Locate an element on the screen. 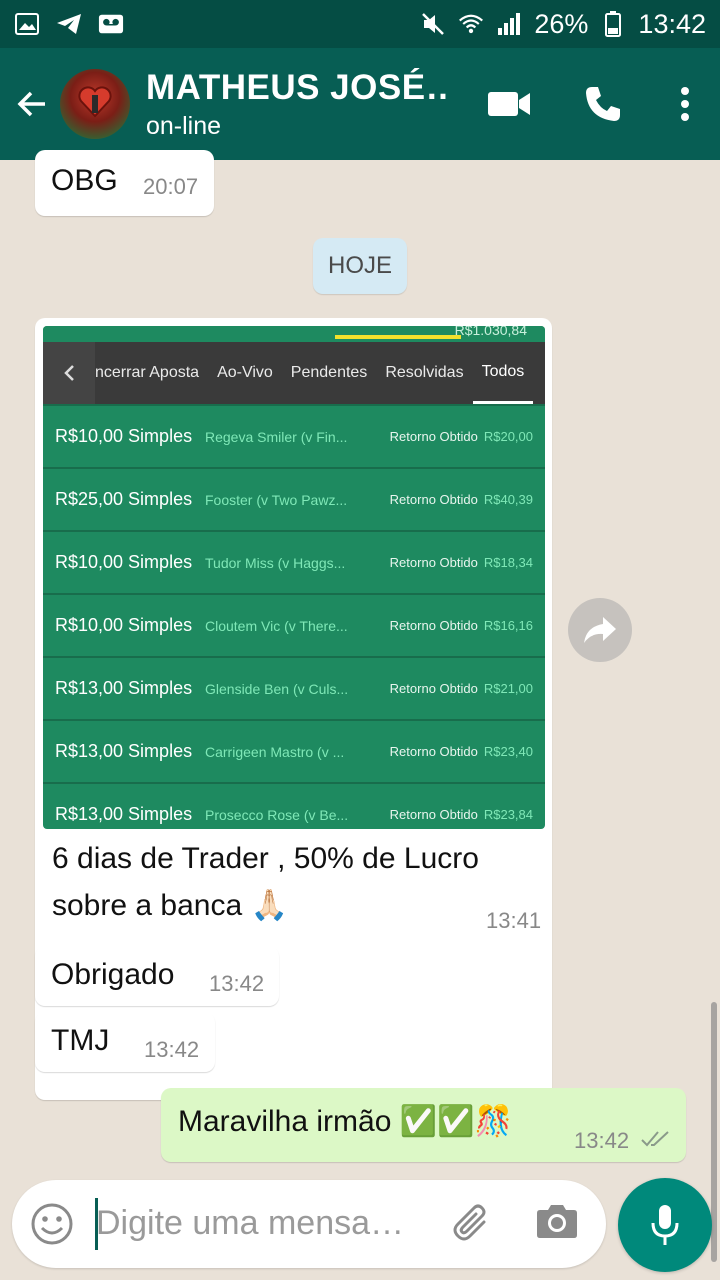 Image resolution: width=720 pixels, height=1280 pixels. voice-record-button is located at coordinates (665, 1225).